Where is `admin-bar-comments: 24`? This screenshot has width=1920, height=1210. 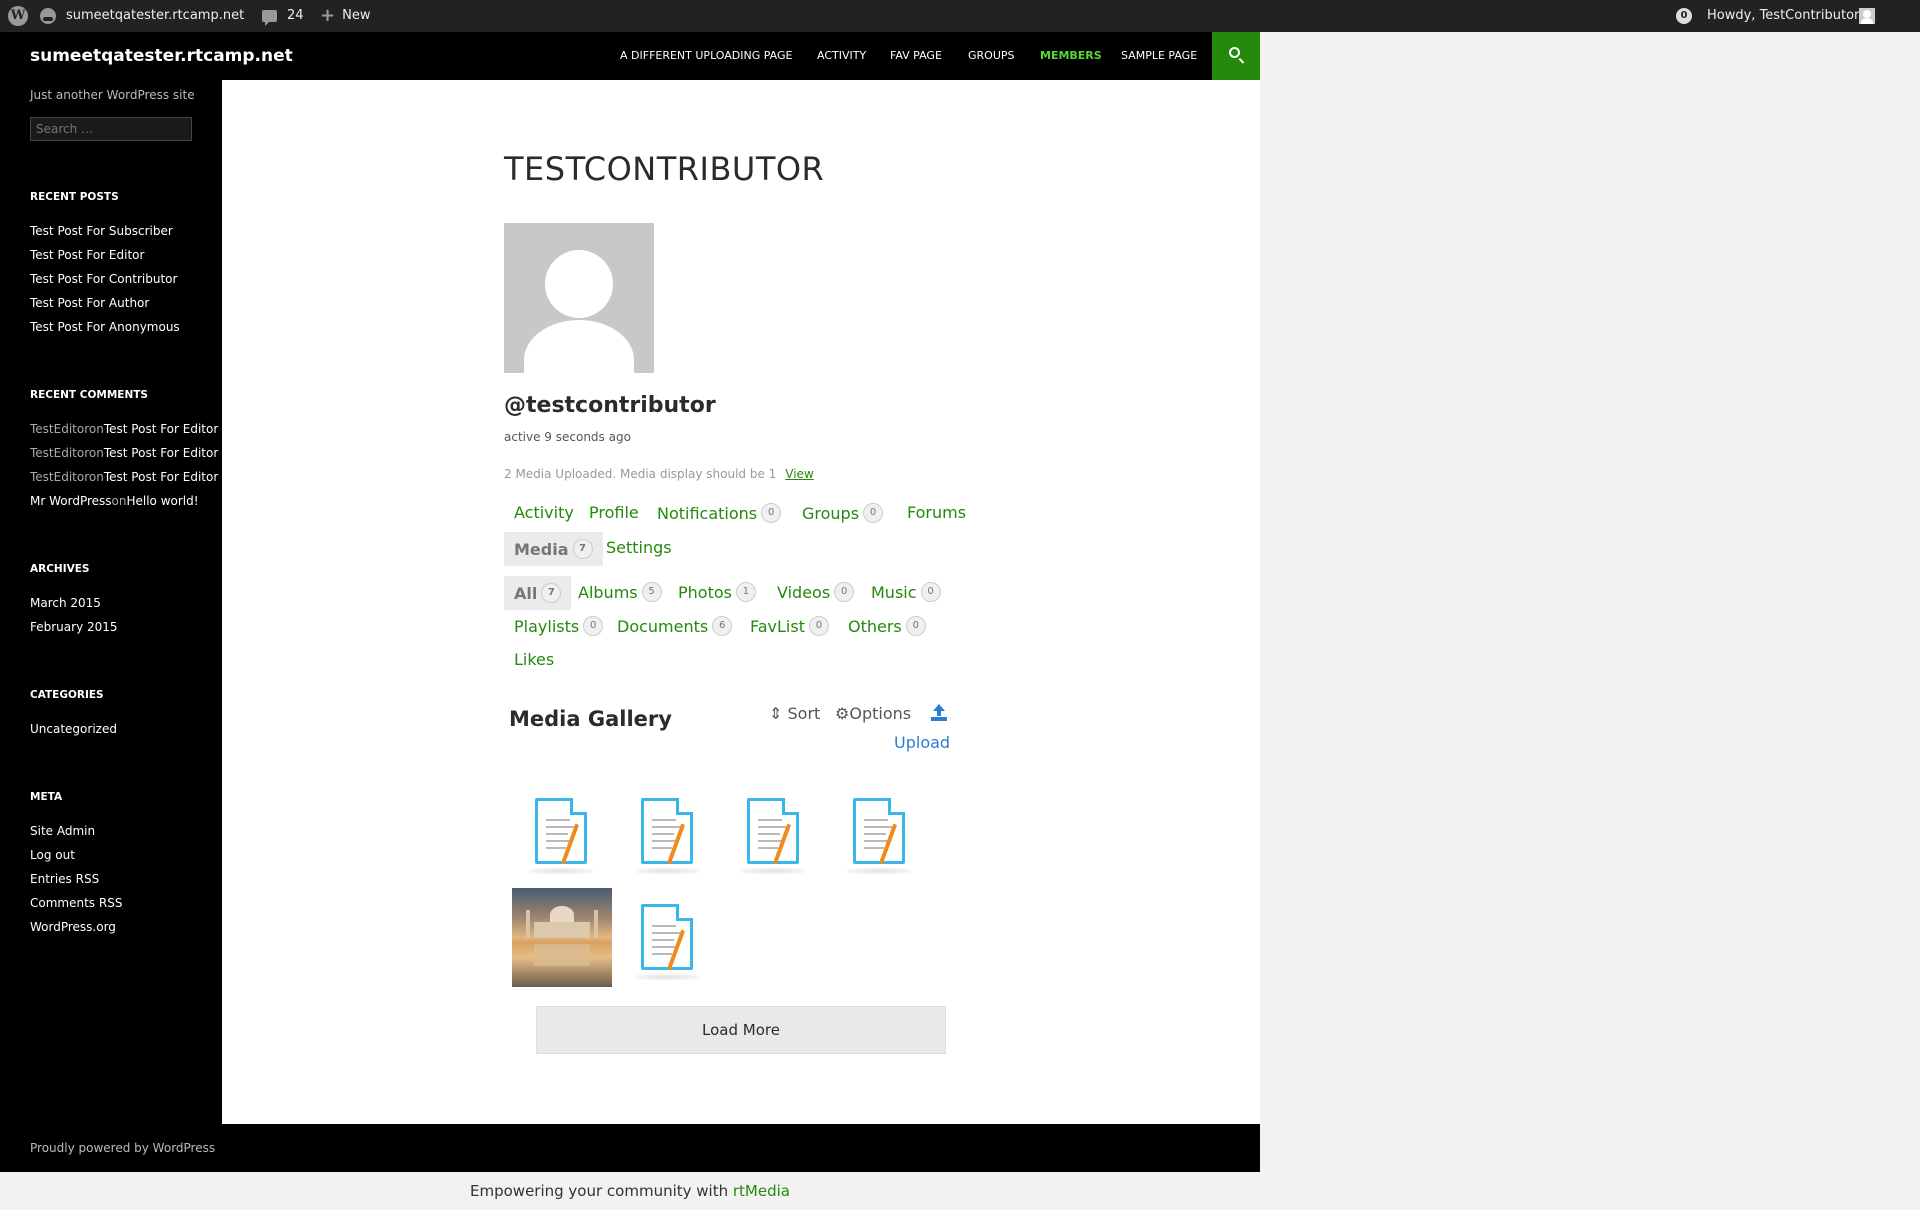
admin-bar-comments: 24 is located at coordinates (283, 16).